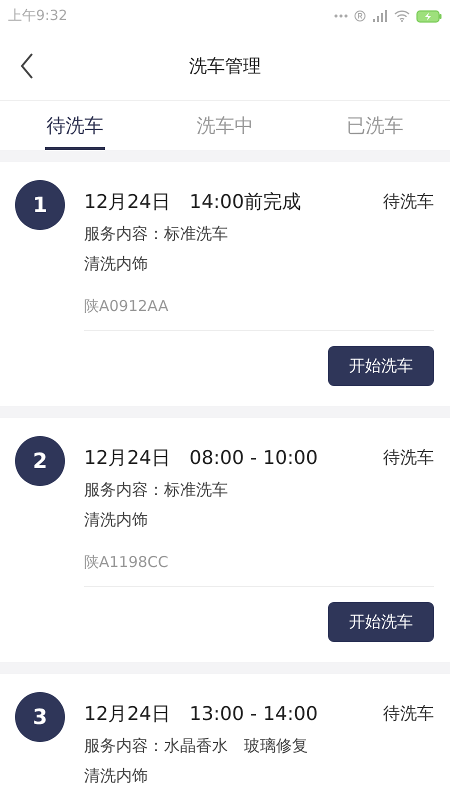 The image size is (450, 800). Describe the element at coordinates (40, 205) in the screenshot. I see `order-number: 1` at that location.